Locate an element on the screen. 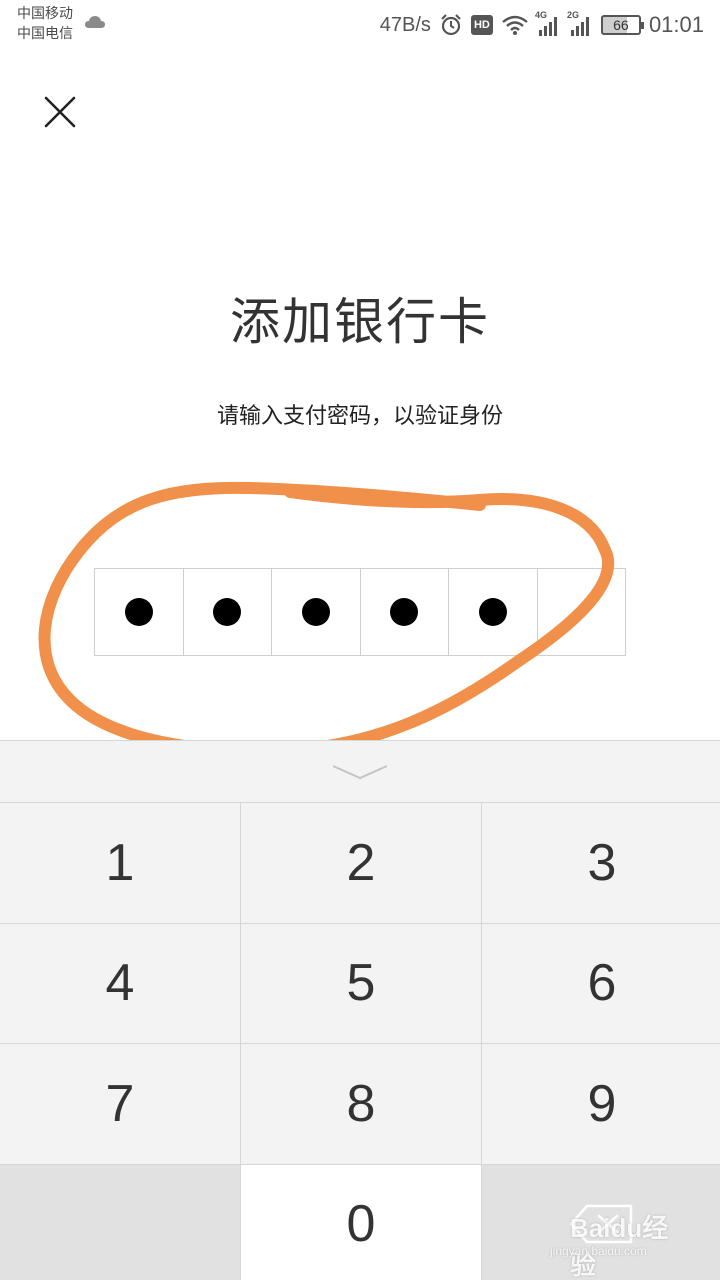 The image size is (720, 1280). clock: 01:01 is located at coordinates (676, 24).